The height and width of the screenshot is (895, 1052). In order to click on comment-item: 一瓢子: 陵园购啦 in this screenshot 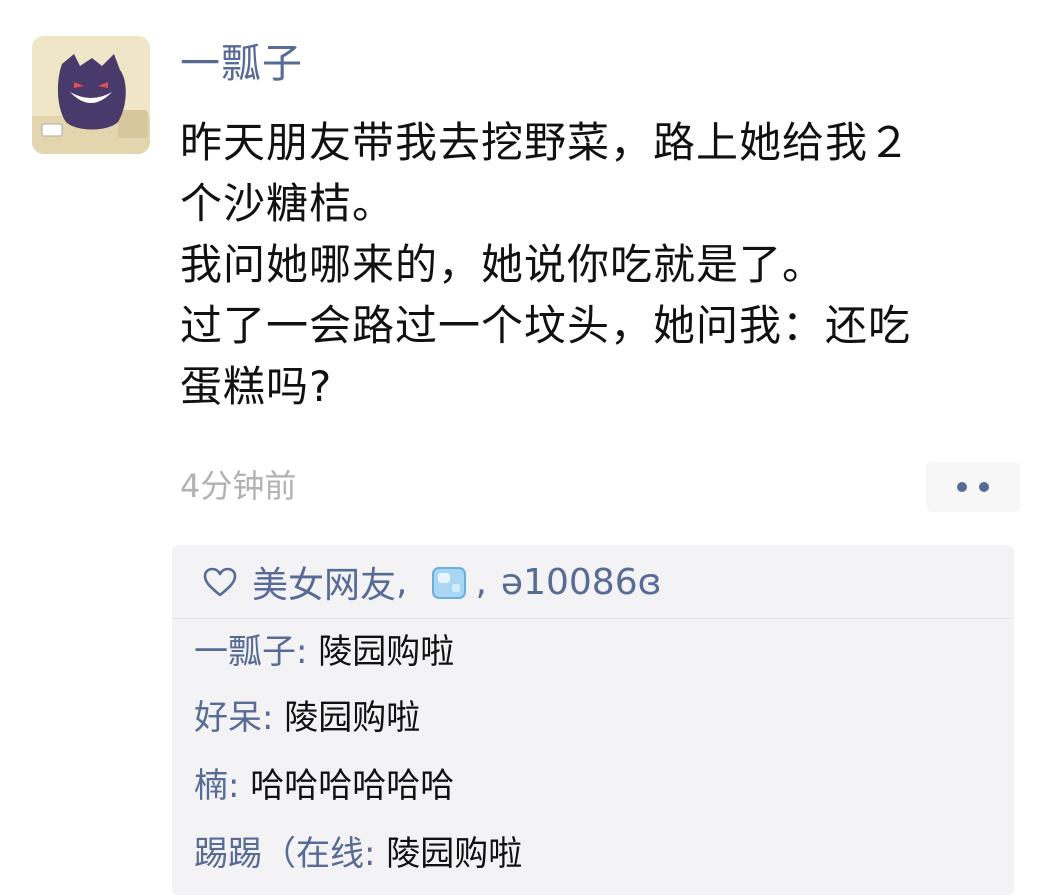, I will do `click(324, 652)`.